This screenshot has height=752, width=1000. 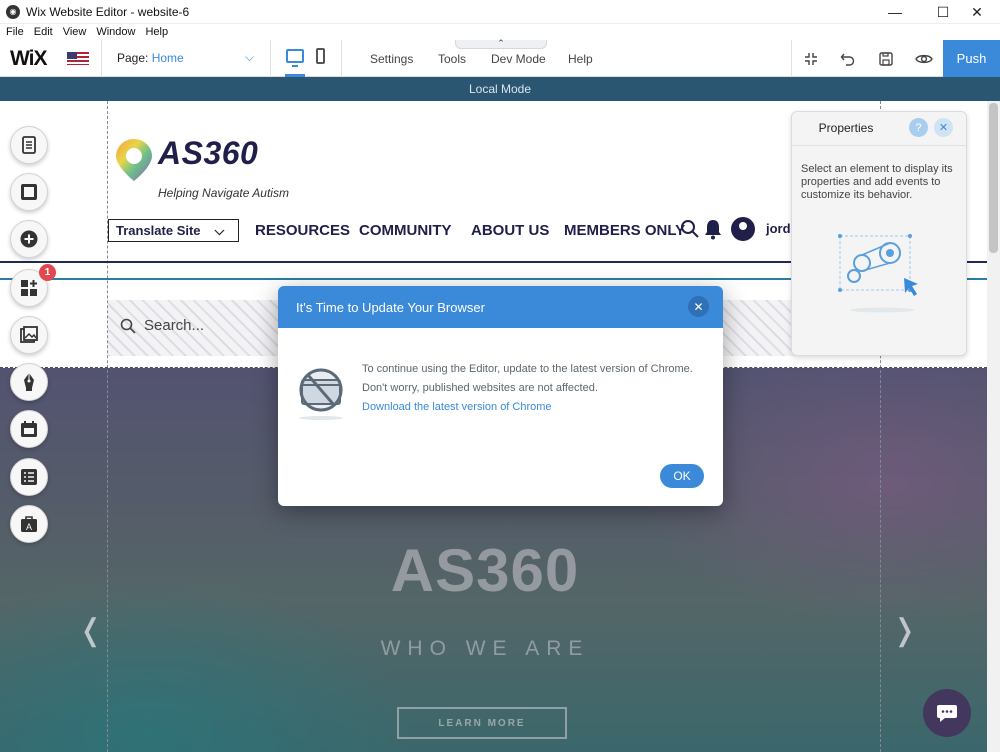 I want to click on add-button, so click(x=29, y=239).